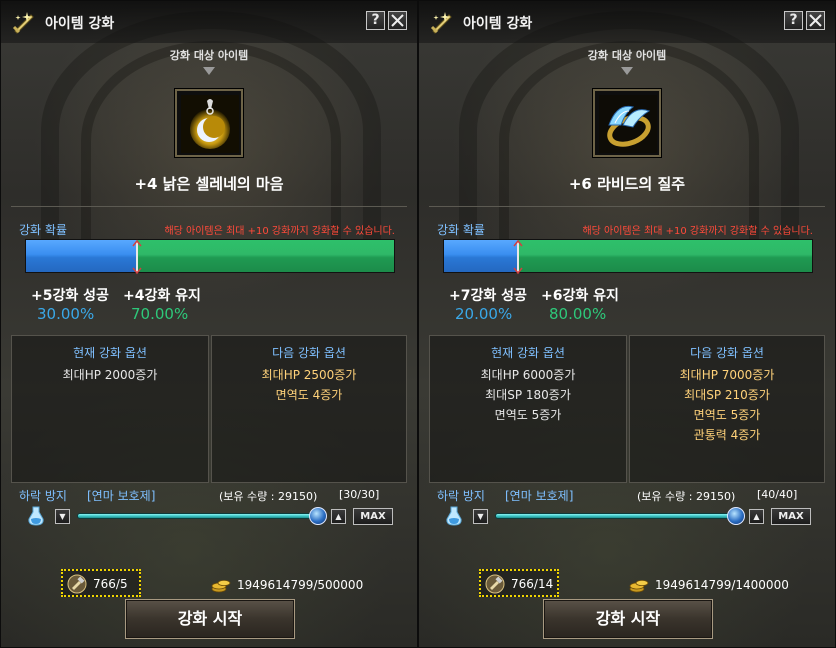  What do you see at coordinates (162, 296) in the screenshot?
I see `keep-label: +4강화 유지` at bounding box center [162, 296].